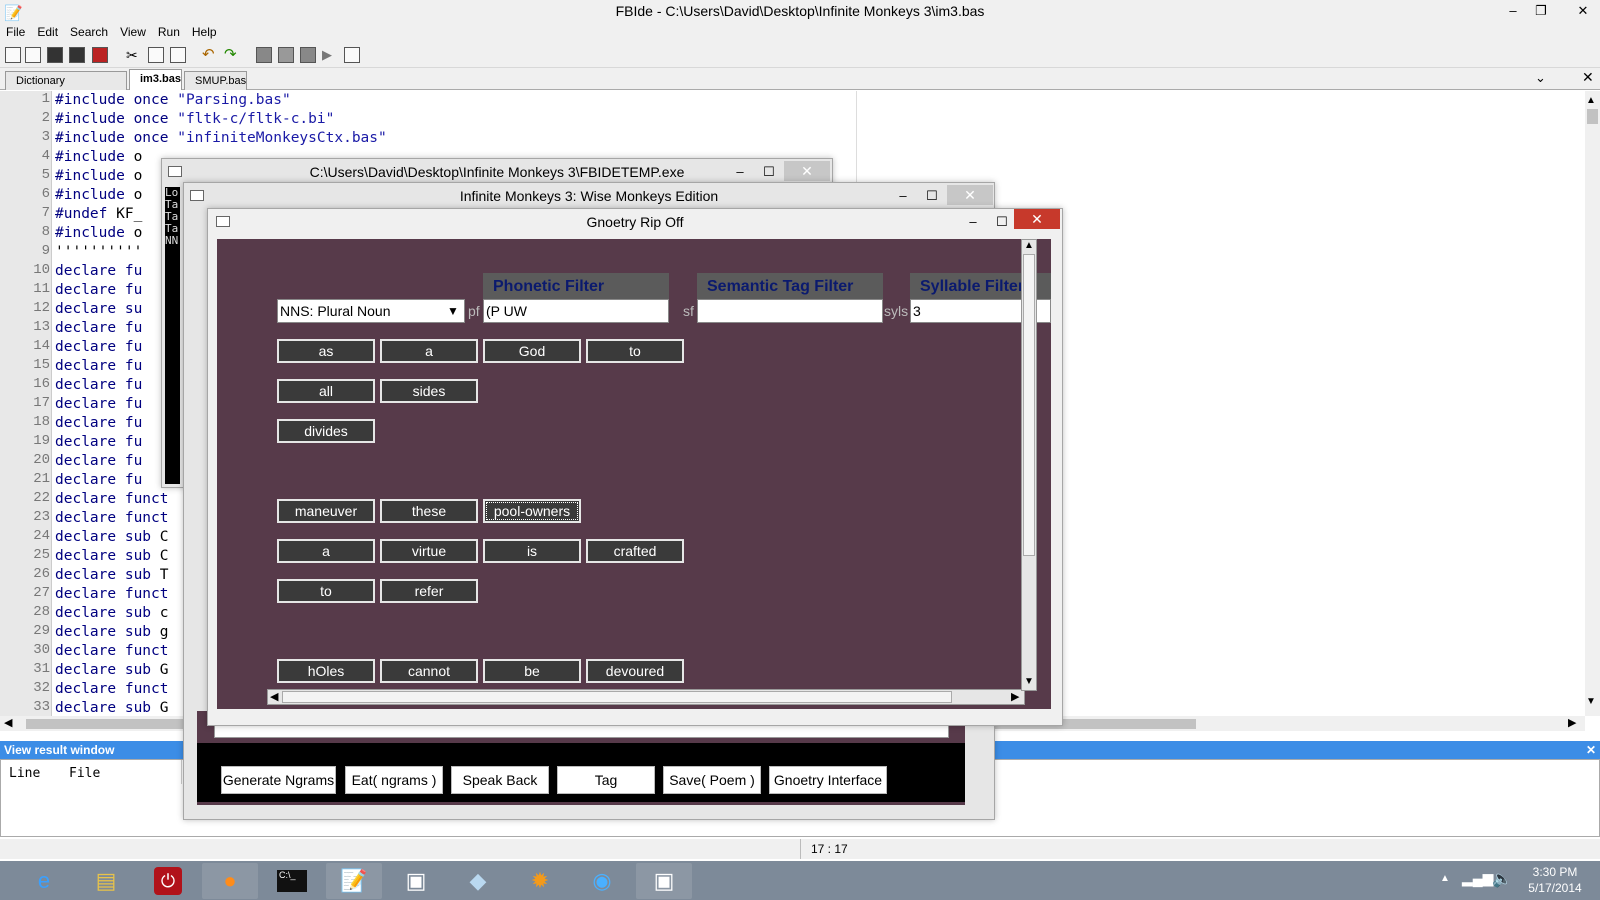 The width and height of the screenshot is (1600, 900). What do you see at coordinates (740, 172) in the screenshot?
I see `console-minimize-button: –` at bounding box center [740, 172].